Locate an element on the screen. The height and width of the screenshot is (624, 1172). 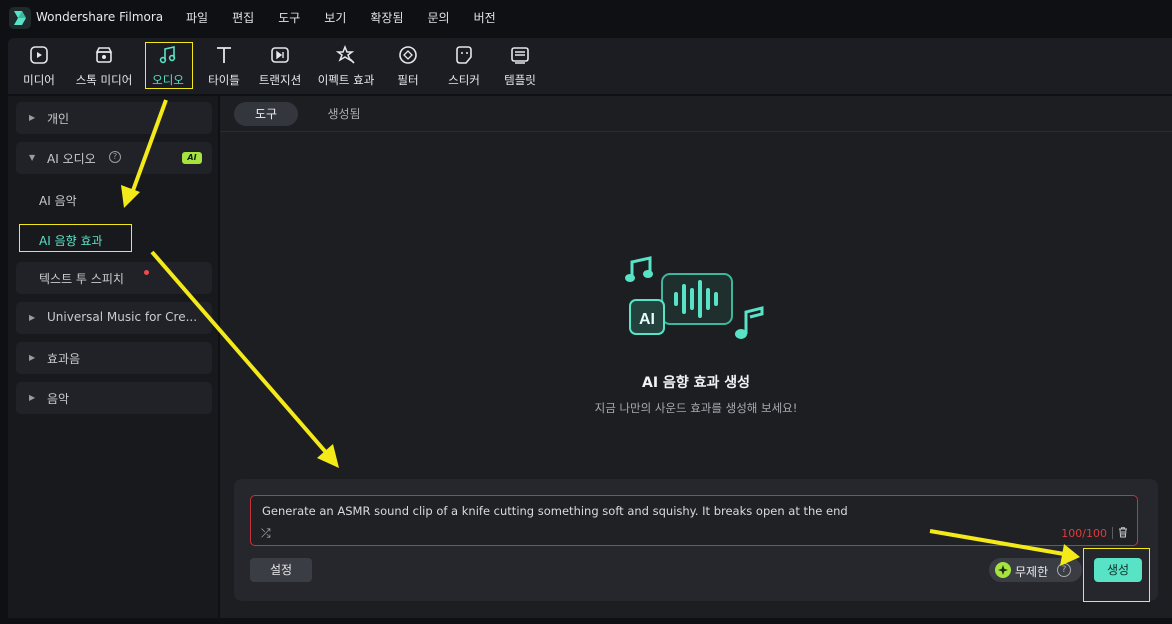
stock-media-icon is located at coordinates (104, 55).